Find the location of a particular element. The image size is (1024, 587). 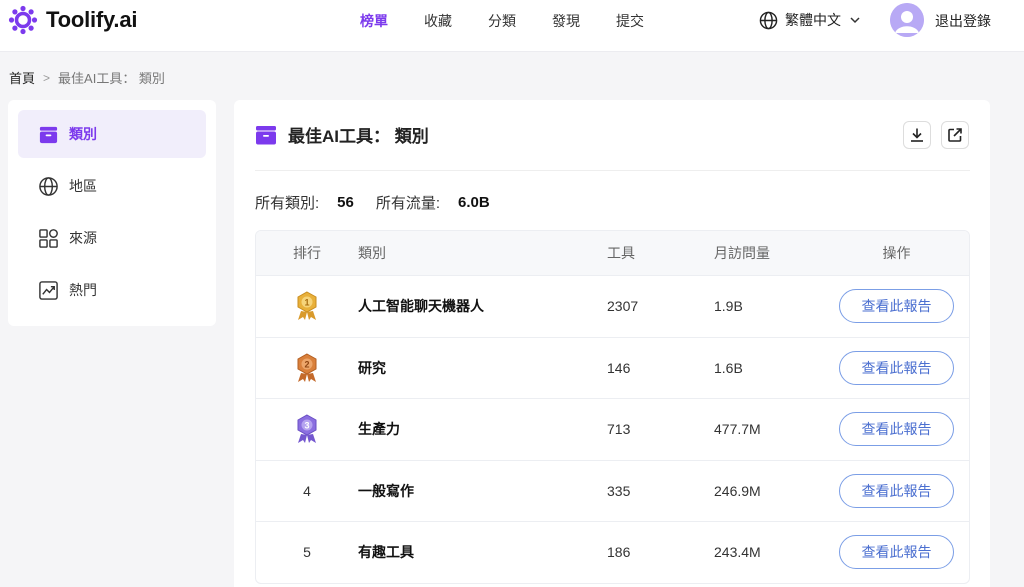

sidebar-item-label: 熱門 is located at coordinates (83, 290).